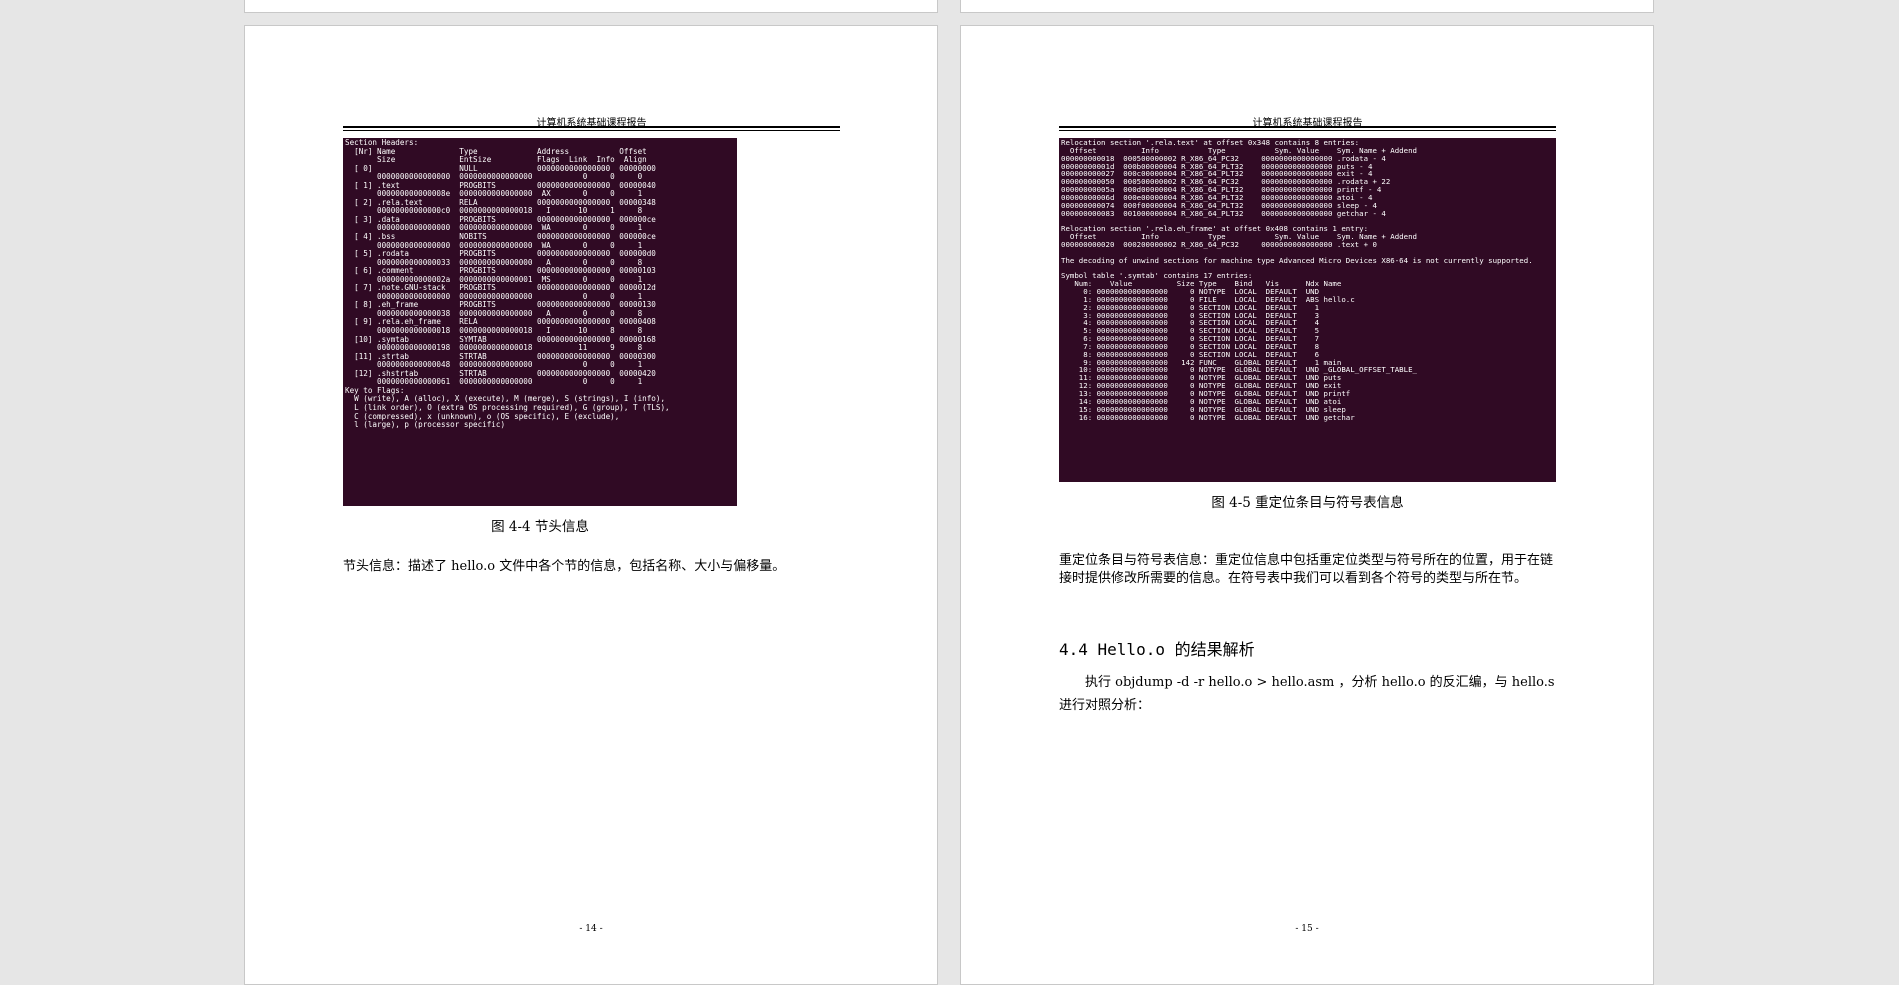 The height and width of the screenshot is (985, 1899). Describe the element at coordinates (540, 527) in the screenshot. I see `figure-caption: 图 4-4 节头信息` at that location.